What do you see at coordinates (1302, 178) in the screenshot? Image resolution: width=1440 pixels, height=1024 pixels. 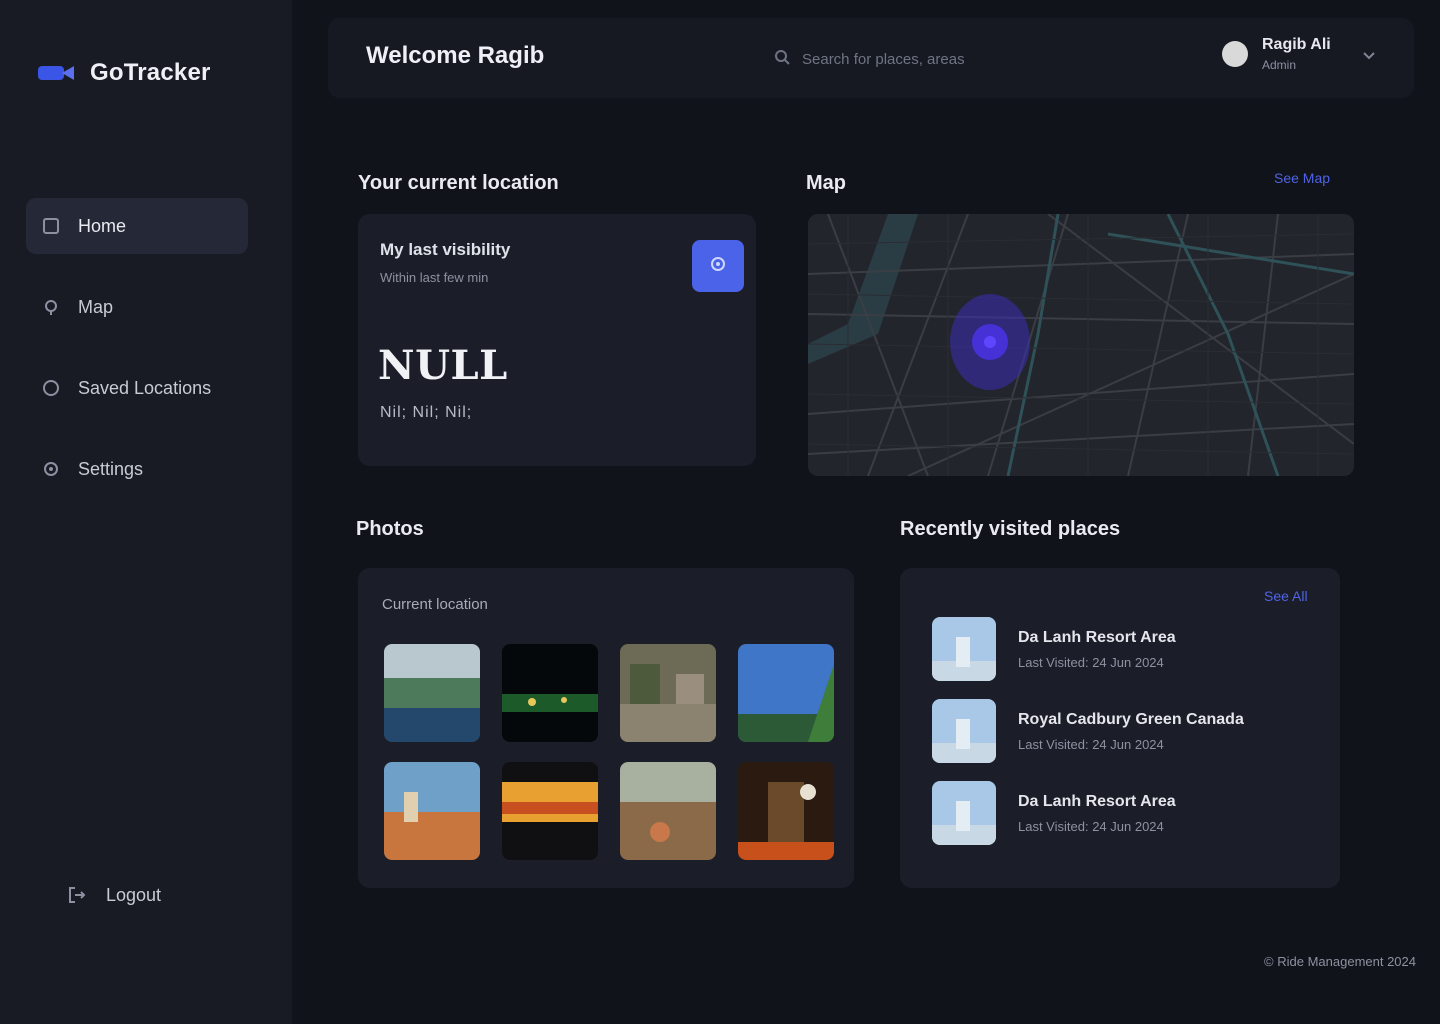 I see `see-map-link: See Map` at bounding box center [1302, 178].